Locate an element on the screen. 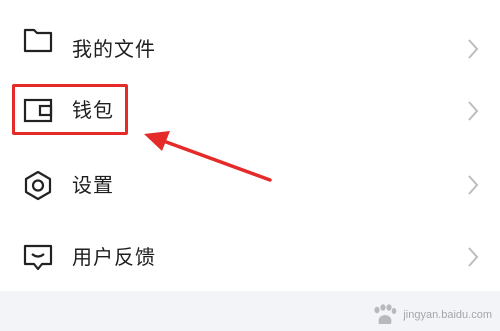 Image resolution: width=500 pixels, height=331 pixels. footer-band: jingyan.baidu.com is located at coordinates (250, 311).